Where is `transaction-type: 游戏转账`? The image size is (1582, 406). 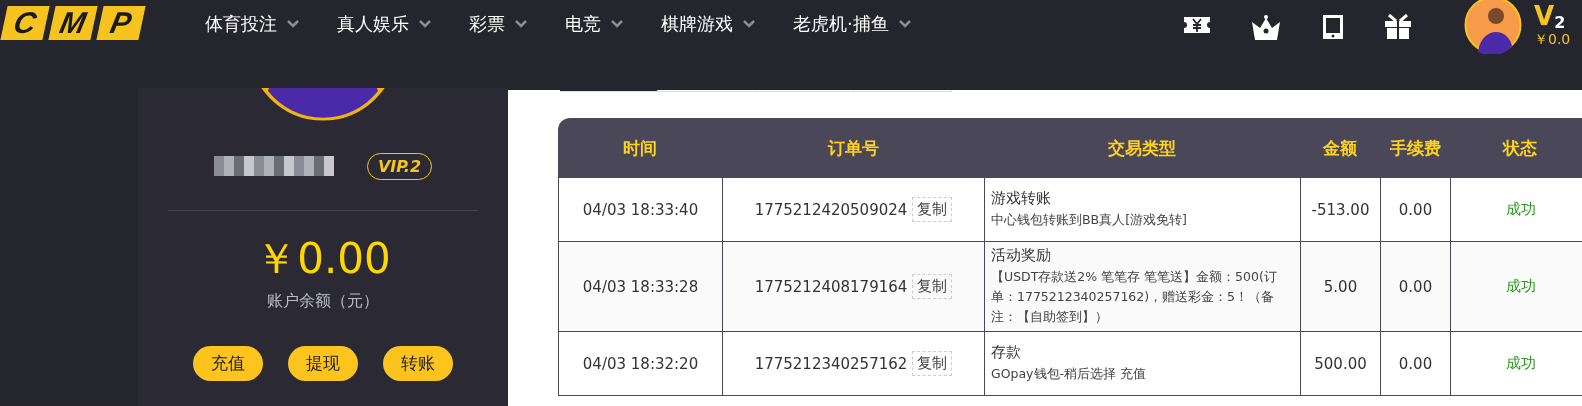
transaction-type: 游戏转账 is located at coordinates (1021, 198).